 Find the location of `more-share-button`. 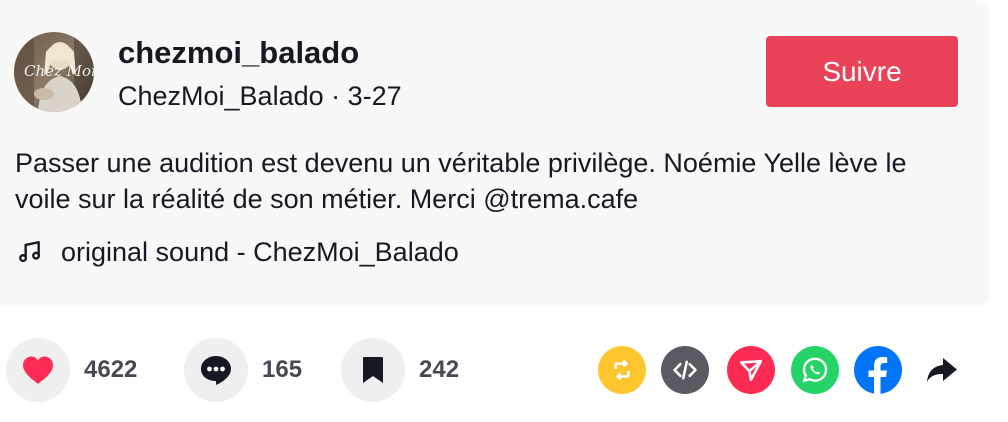

more-share-button is located at coordinates (942, 370).